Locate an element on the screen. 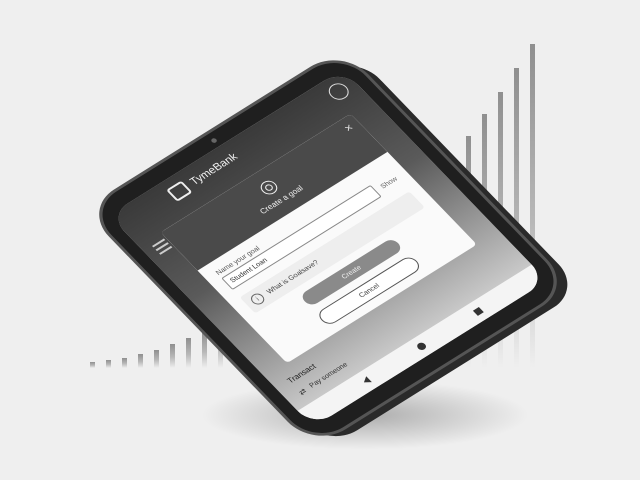  target-icon is located at coordinates (269, 187).